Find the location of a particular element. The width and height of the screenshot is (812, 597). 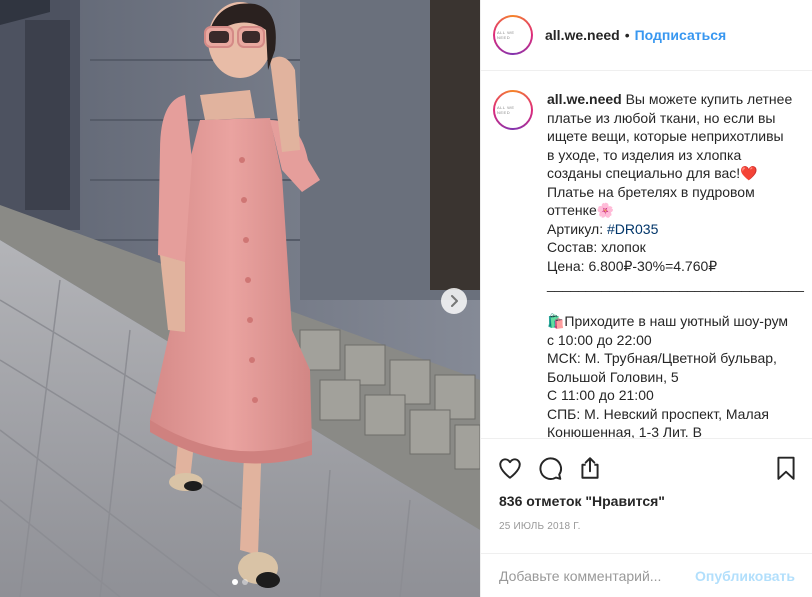

chevron-right-icon is located at coordinates (454, 301).